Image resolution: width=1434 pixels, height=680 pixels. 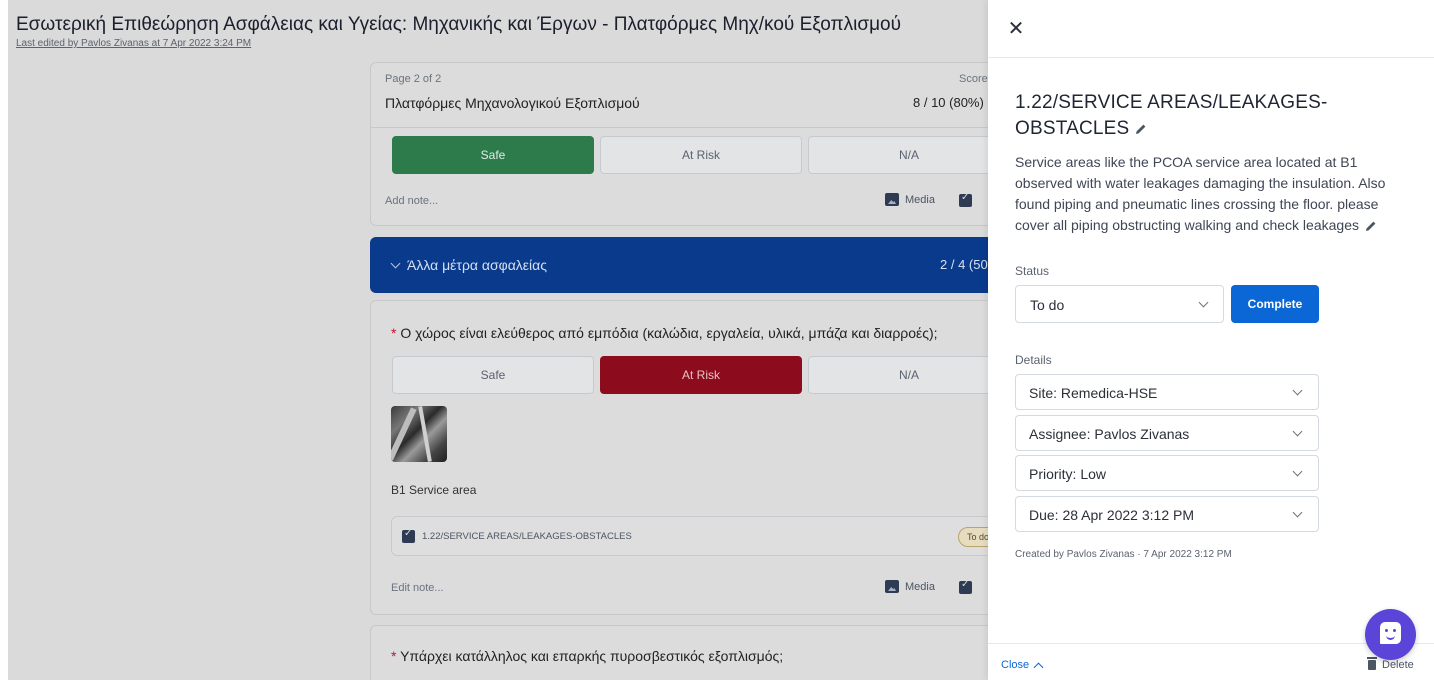 I want to click on priority-value: Priority: Low, so click(x=1068, y=474).